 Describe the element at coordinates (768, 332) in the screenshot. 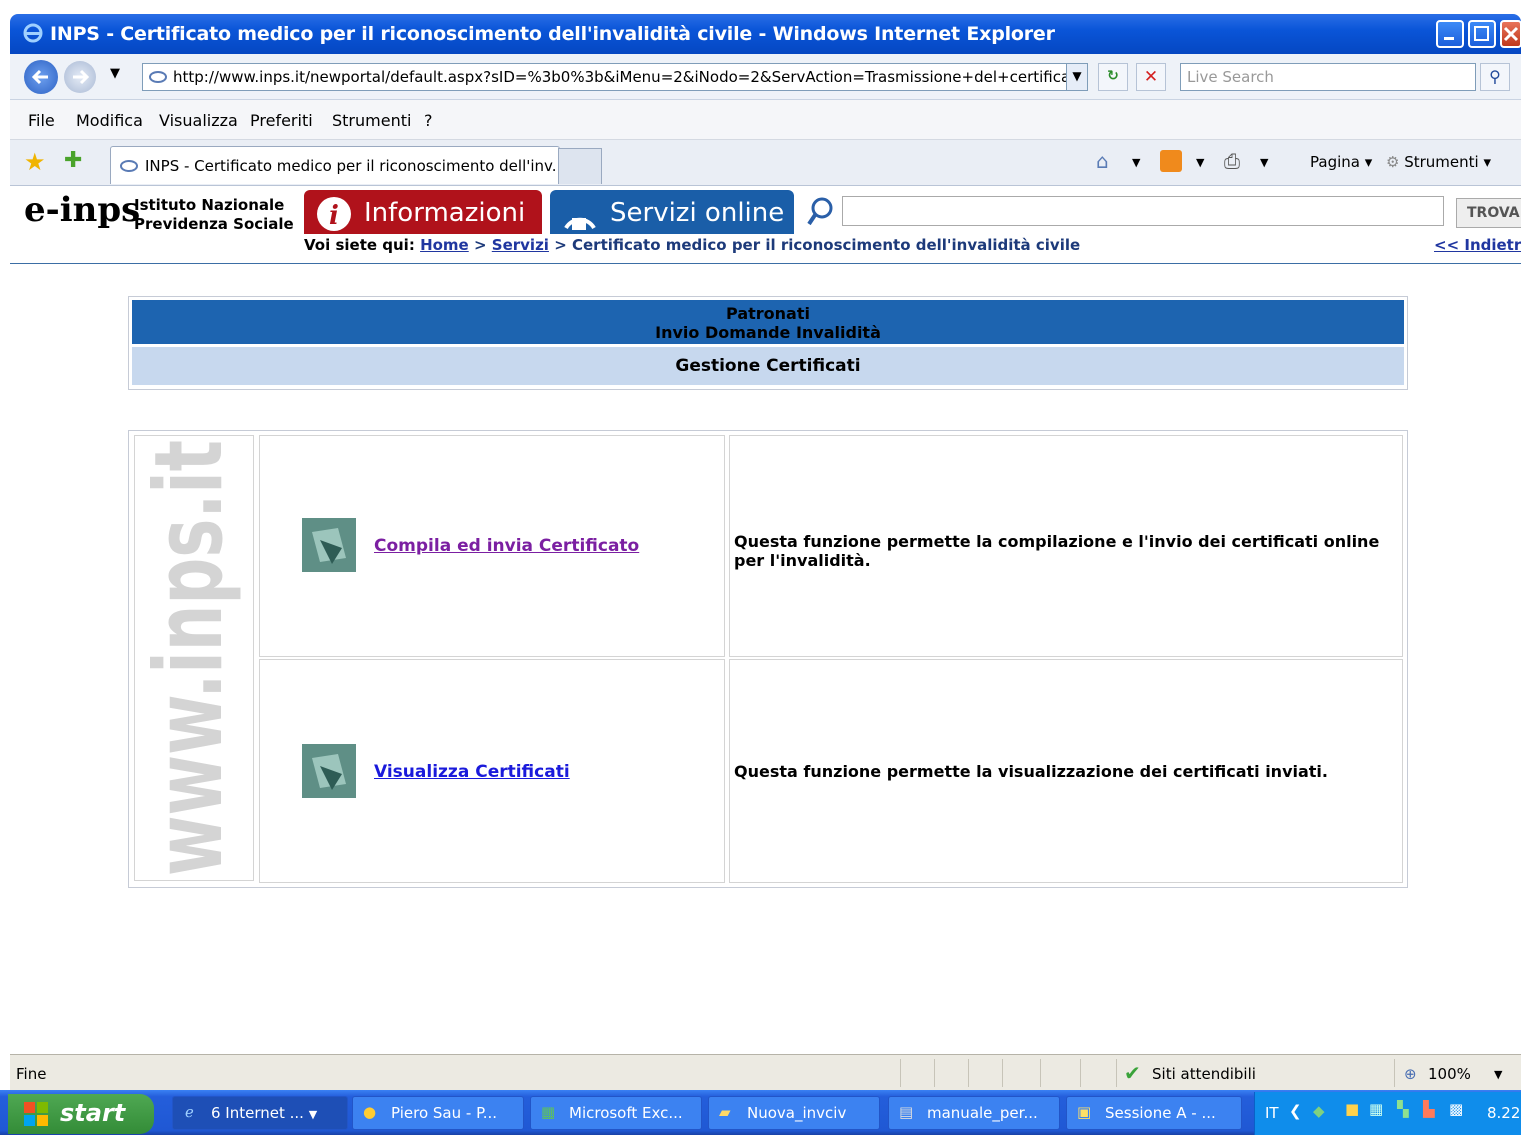

I see `section-title-line2: Invio Domande Invalidità` at that location.